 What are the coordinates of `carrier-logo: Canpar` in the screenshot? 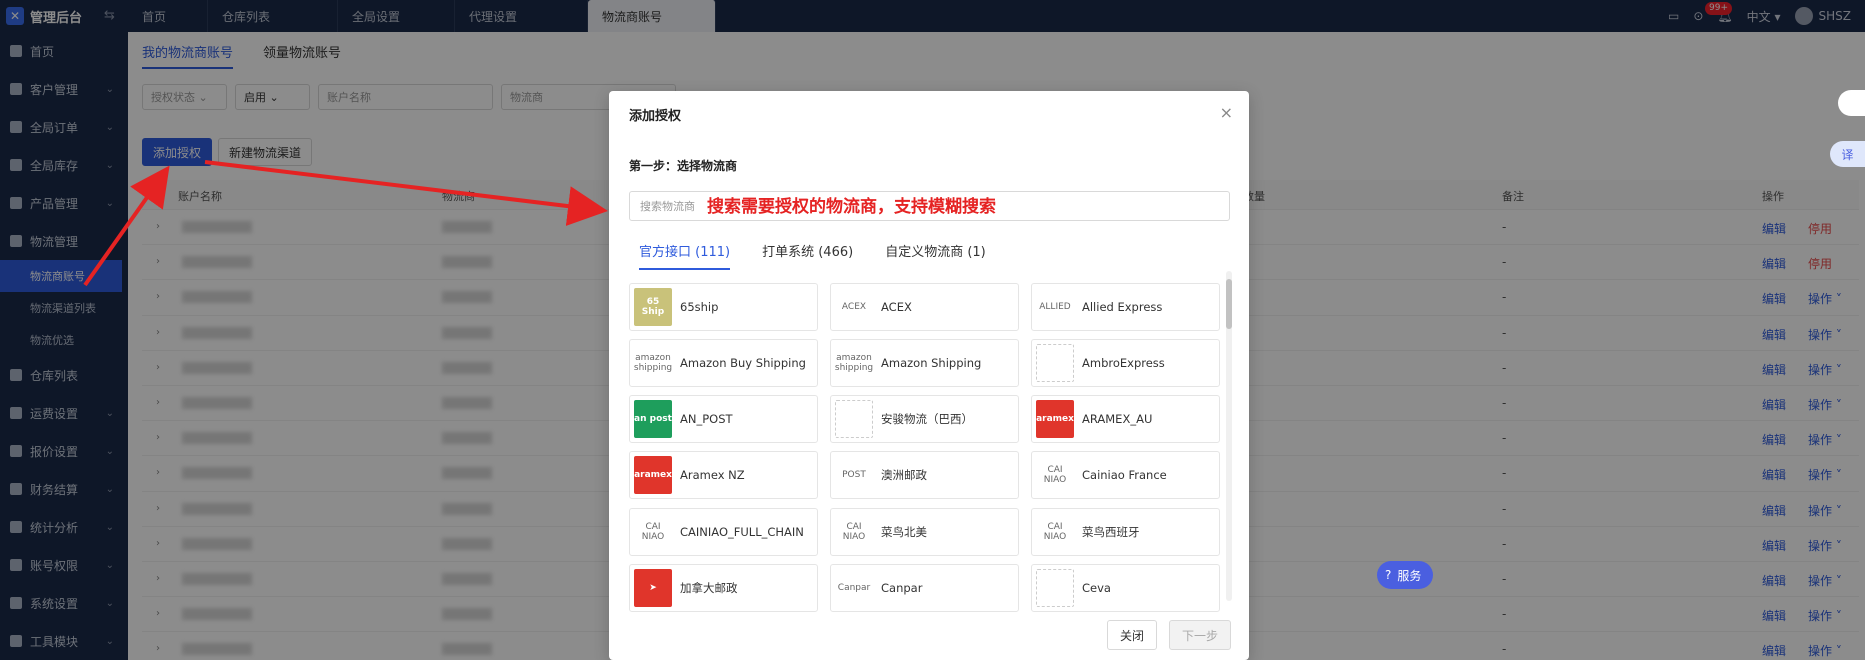 It's located at (854, 587).